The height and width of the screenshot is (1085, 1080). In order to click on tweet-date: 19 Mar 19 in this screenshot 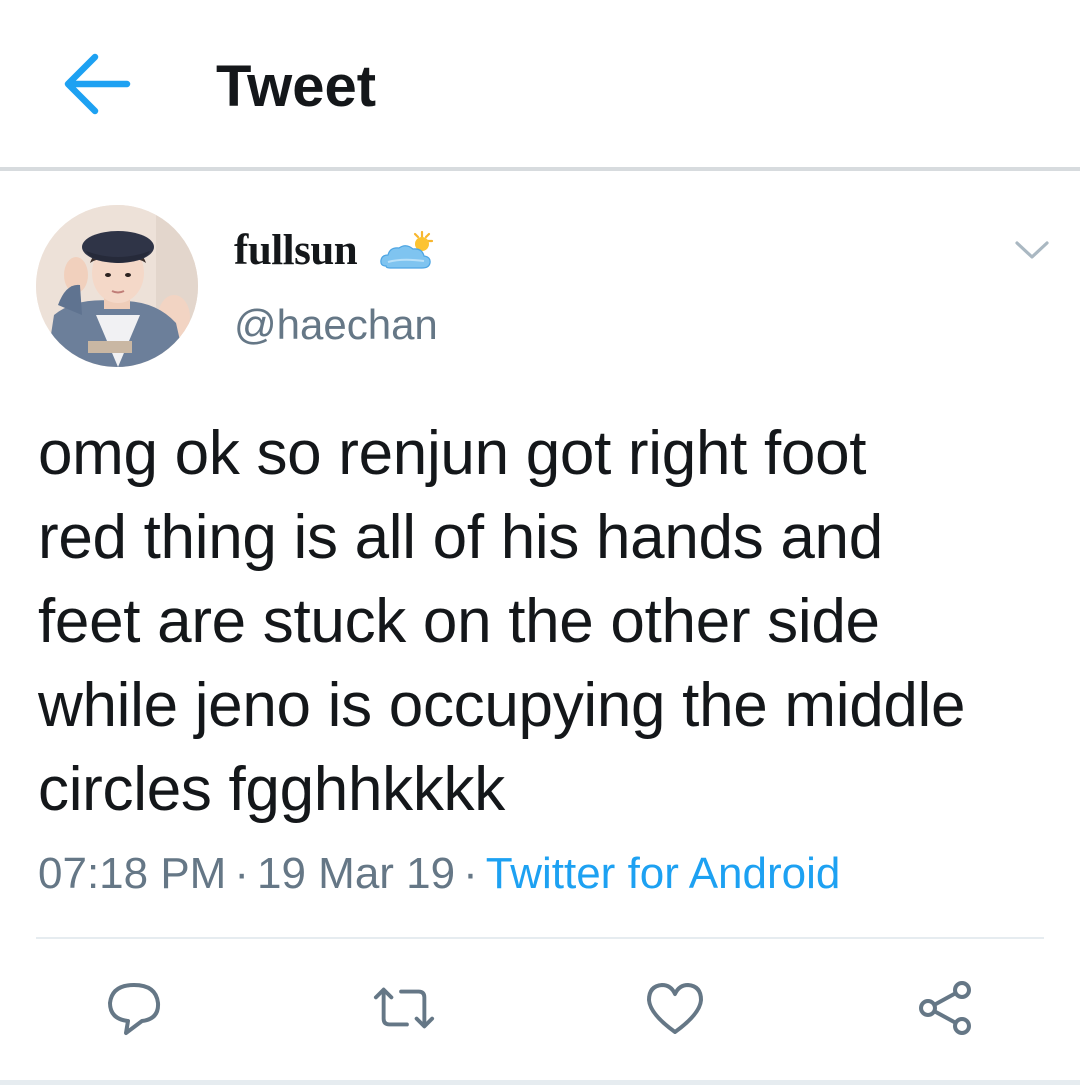, I will do `click(356, 873)`.